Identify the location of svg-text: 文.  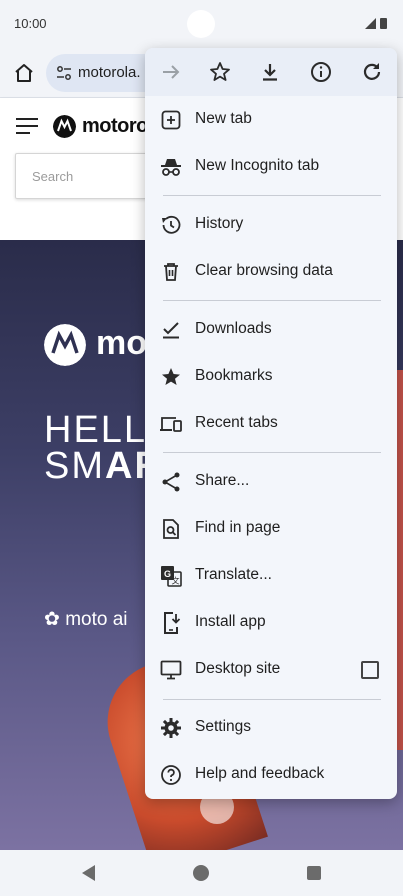
(176, 581).